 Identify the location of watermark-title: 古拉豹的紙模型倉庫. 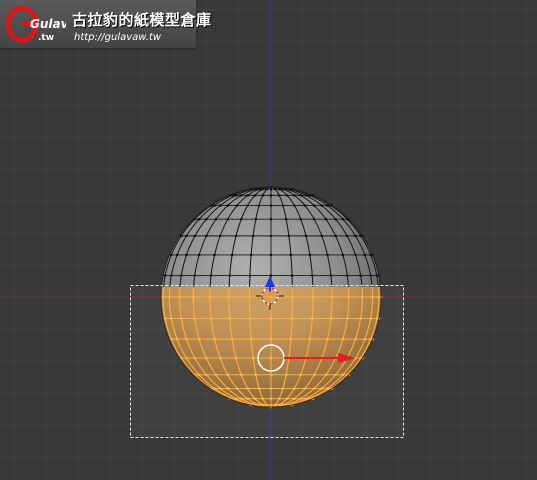
(142, 20).